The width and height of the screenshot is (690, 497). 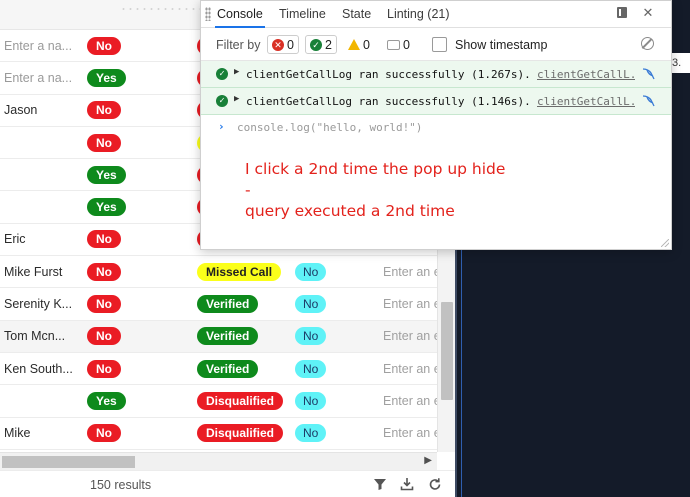 I want to click on table-row: Yes Disqualified No Enter an e, so click(x=218, y=401).